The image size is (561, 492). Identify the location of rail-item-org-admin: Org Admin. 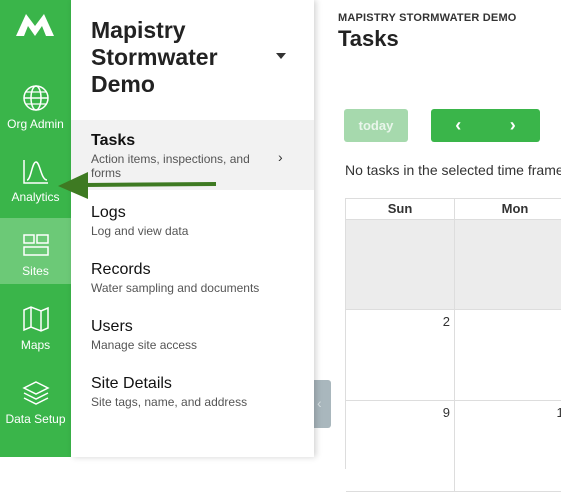
(35, 110).